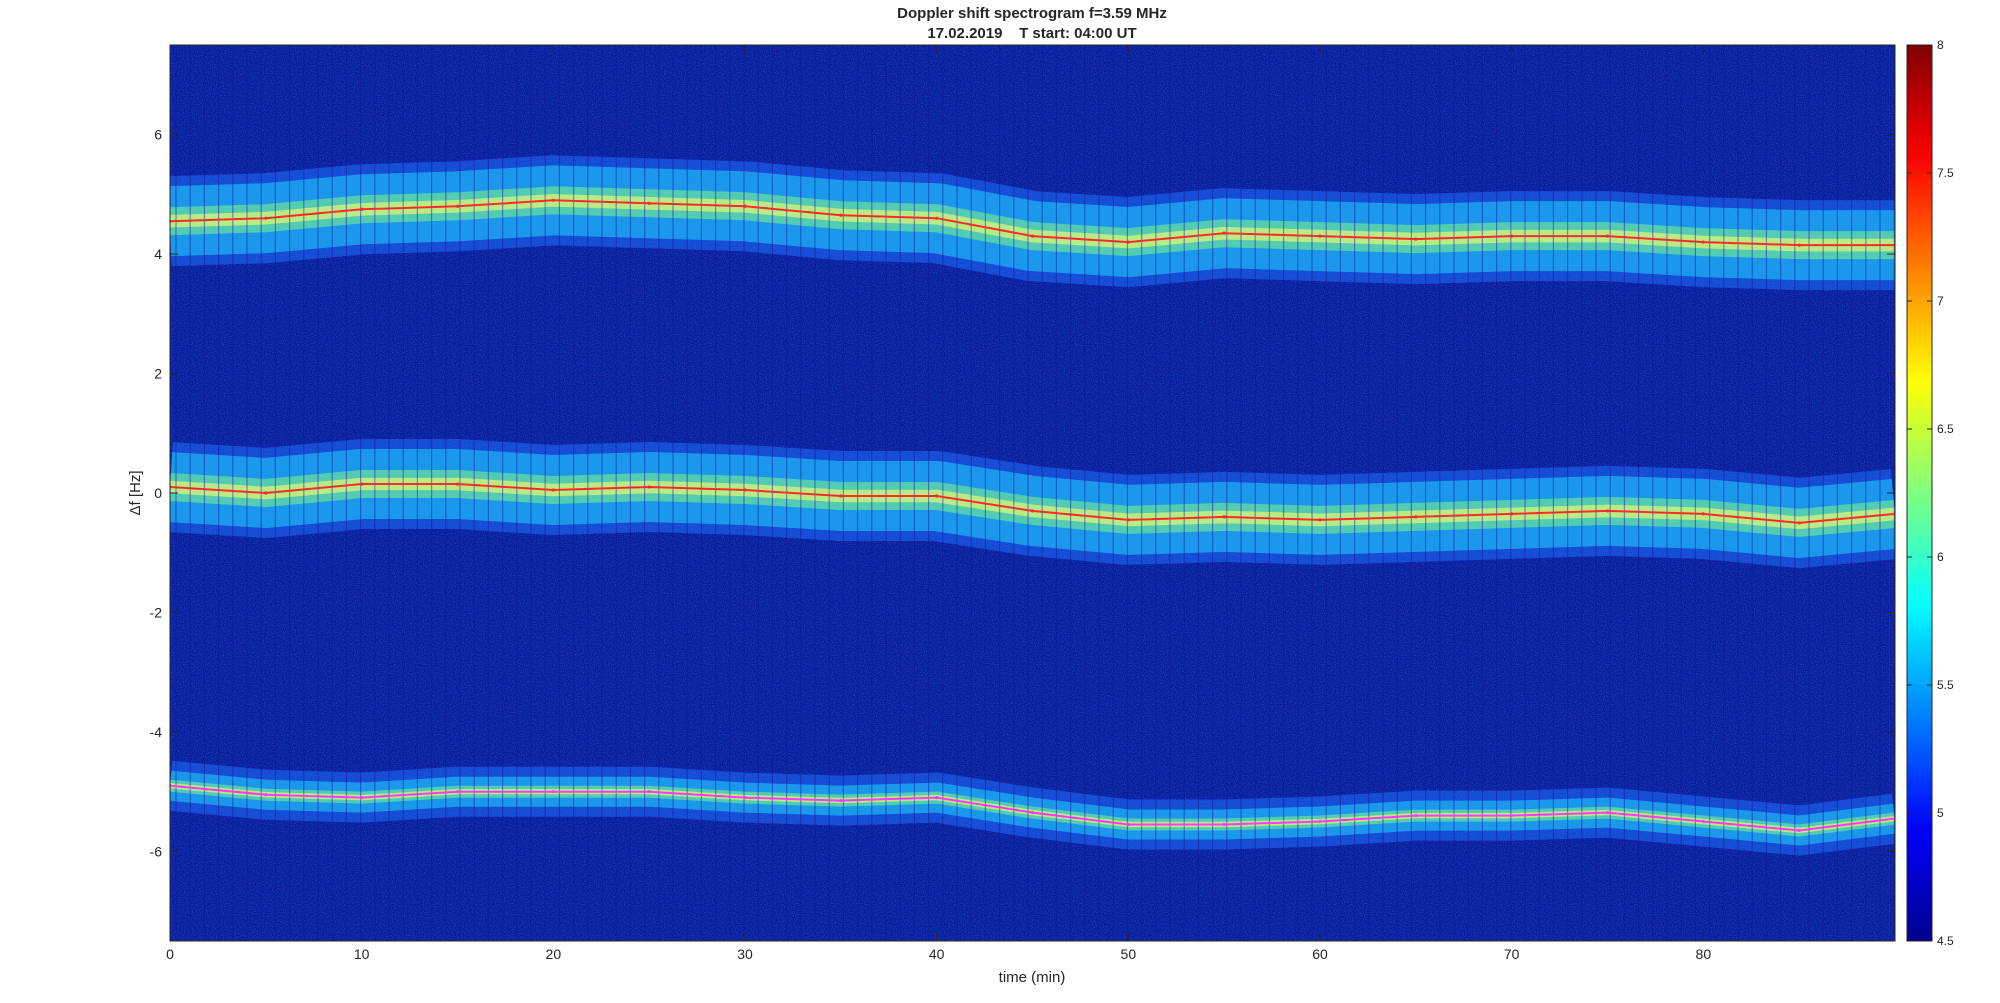 The width and height of the screenshot is (2000, 1003). What do you see at coordinates (1940, 813) in the screenshot?
I see `colorbar-tick-label: 5` at bounding box center [1940, 813].